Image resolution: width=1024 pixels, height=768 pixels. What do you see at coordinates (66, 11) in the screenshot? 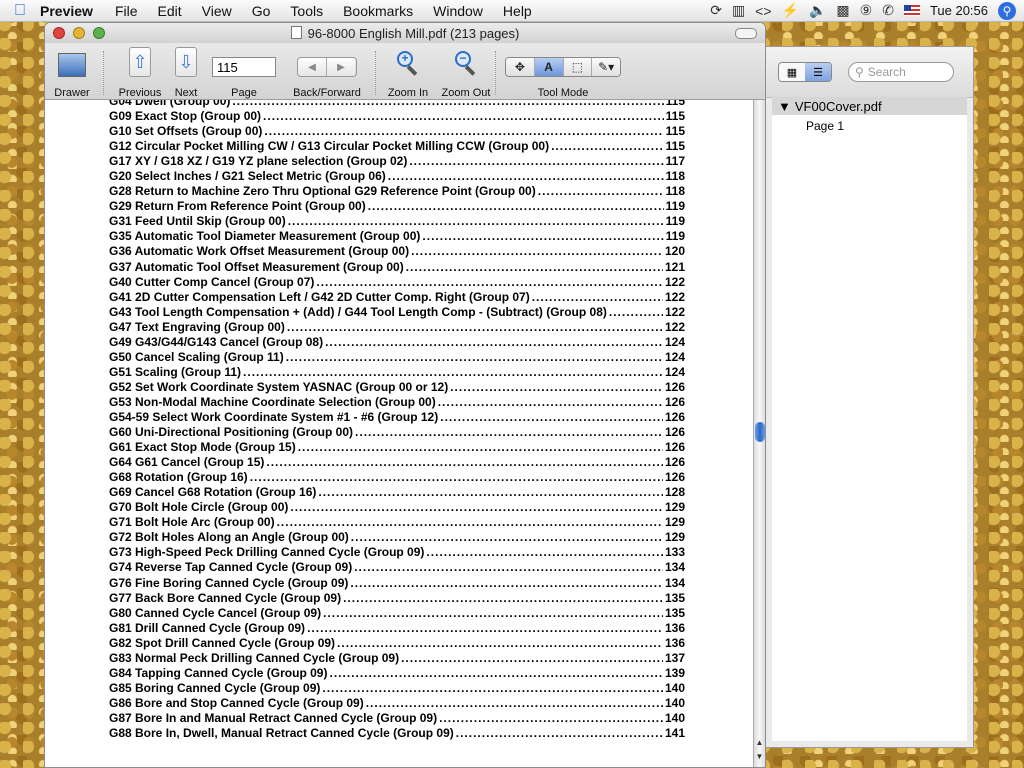
I see `menu-app-preview: Preview` at bounding box center [66, 11].